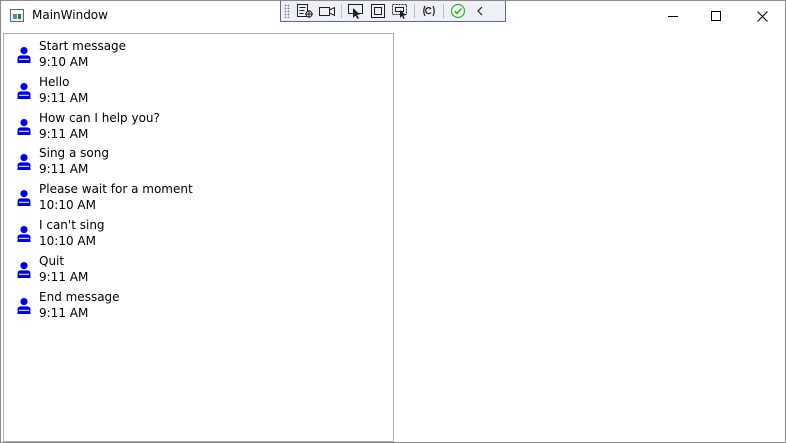  Describe the element at coordinates (64, 62) in the screenshot. I see `message-time: 9:10 AM` at that location.